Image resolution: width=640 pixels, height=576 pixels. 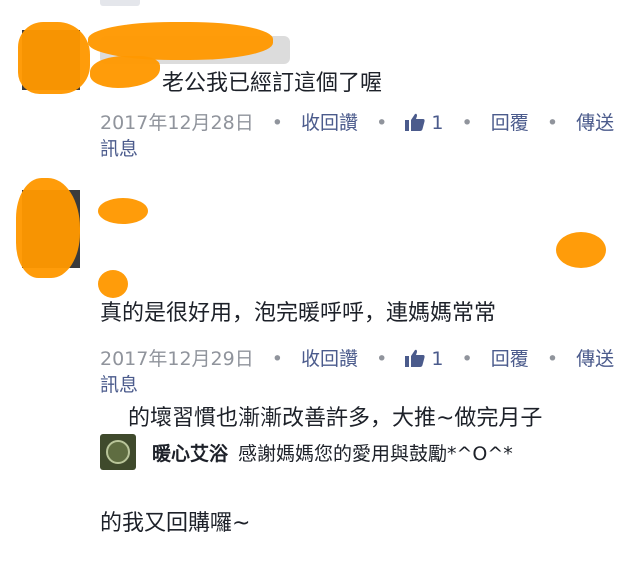 What do you see at coordinates (120, 3) in the screenshot?
I see `previous-comment-avatar-edge` at bounding box center [120, 3].